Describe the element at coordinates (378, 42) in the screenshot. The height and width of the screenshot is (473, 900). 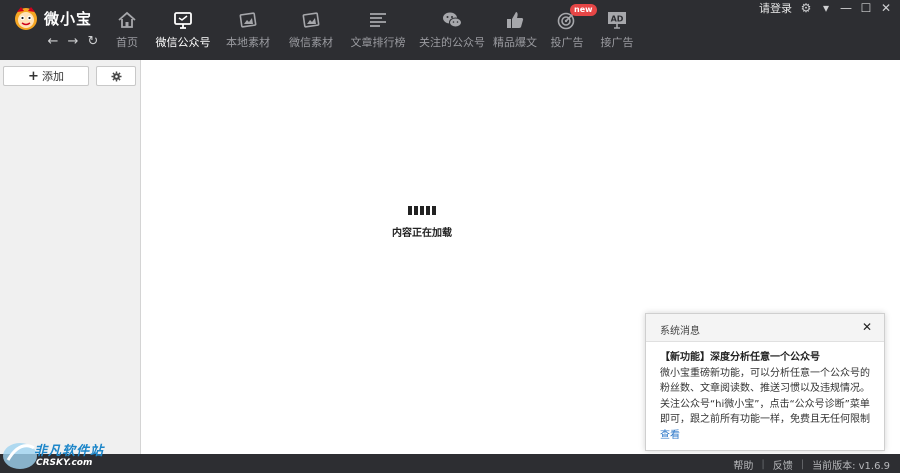
I see `tab-label: 文章排行榜` at that location.